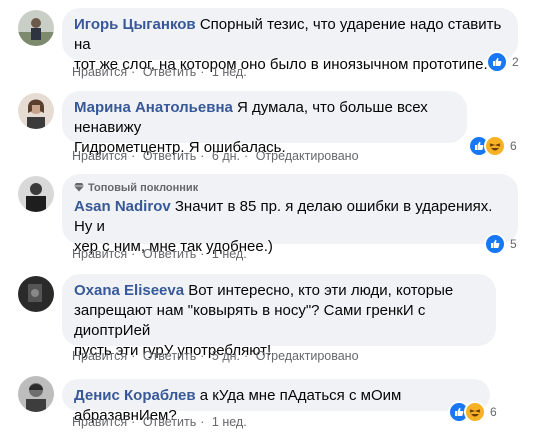 This screenshot has height=440, width=550. Describe the element at coordinates (290, 188) in the screenshot. I see `top-fan-badge: Топовый поклонник` at that location.